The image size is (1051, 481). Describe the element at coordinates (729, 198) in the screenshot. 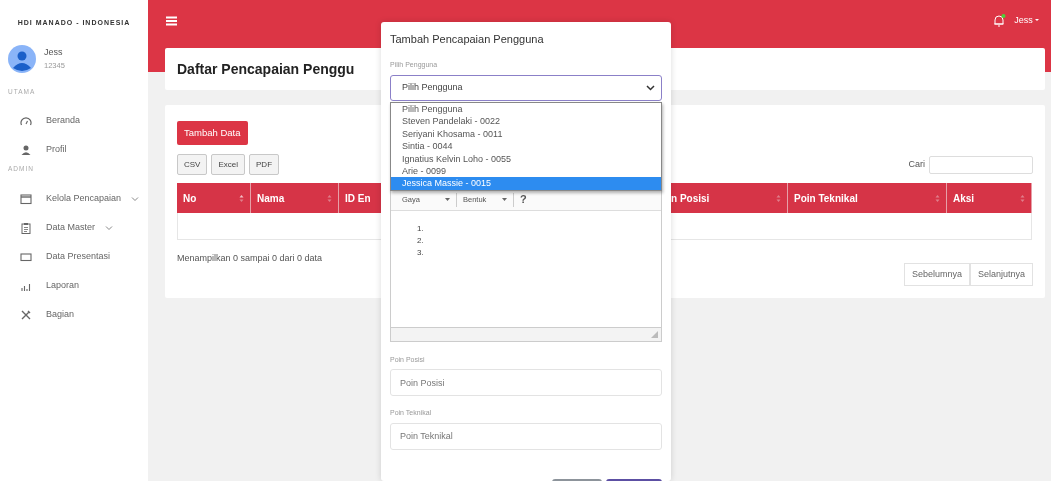

I see `column-header: n Posisi` at that location.